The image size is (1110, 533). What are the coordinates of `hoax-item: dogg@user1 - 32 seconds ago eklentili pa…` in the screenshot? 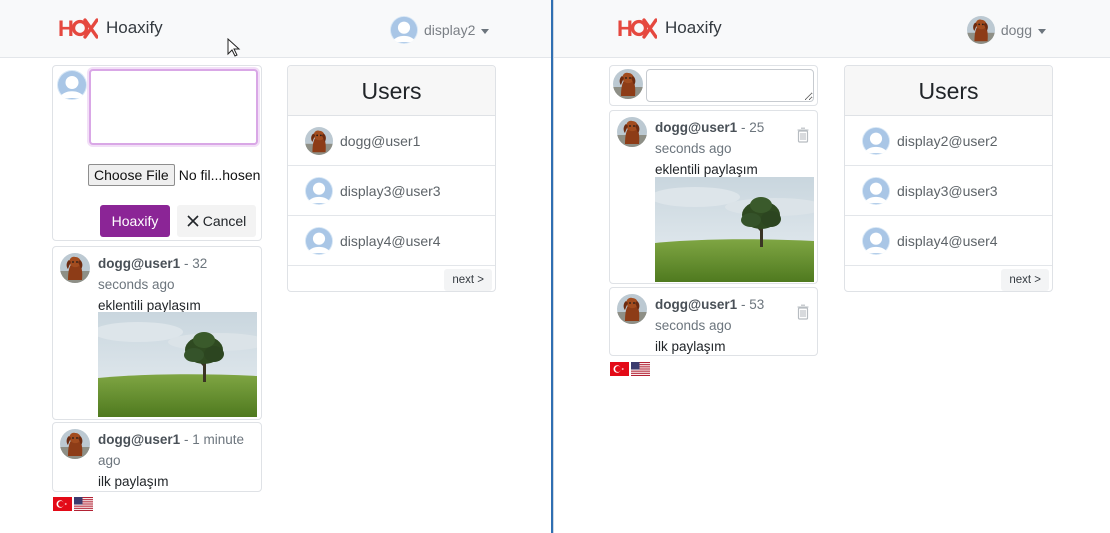 It's located at (157, 333).